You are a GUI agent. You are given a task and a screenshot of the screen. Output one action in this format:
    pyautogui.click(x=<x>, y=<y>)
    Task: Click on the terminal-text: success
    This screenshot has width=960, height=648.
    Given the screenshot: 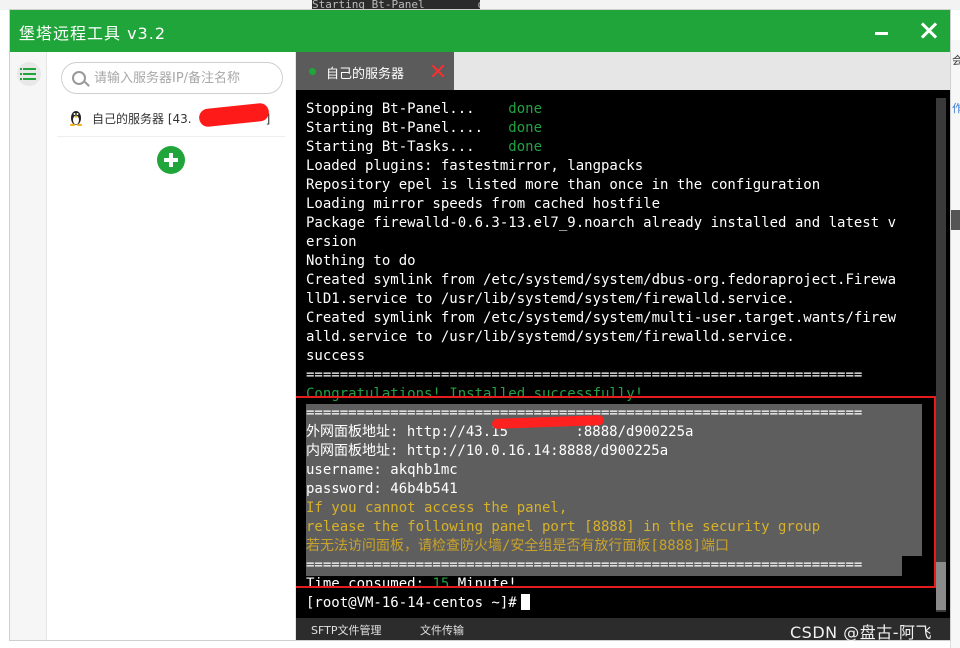 What is the action you would take?
    pyautogui.click(x=336, y=356)
    